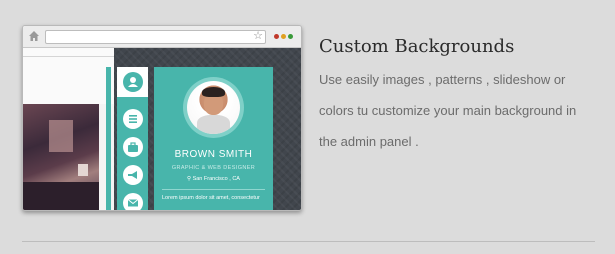 This screenshot has width=615, height=254. Describe the element at coordinates (133, 201) in the screenshot. I see `envelope-icon` at that location.